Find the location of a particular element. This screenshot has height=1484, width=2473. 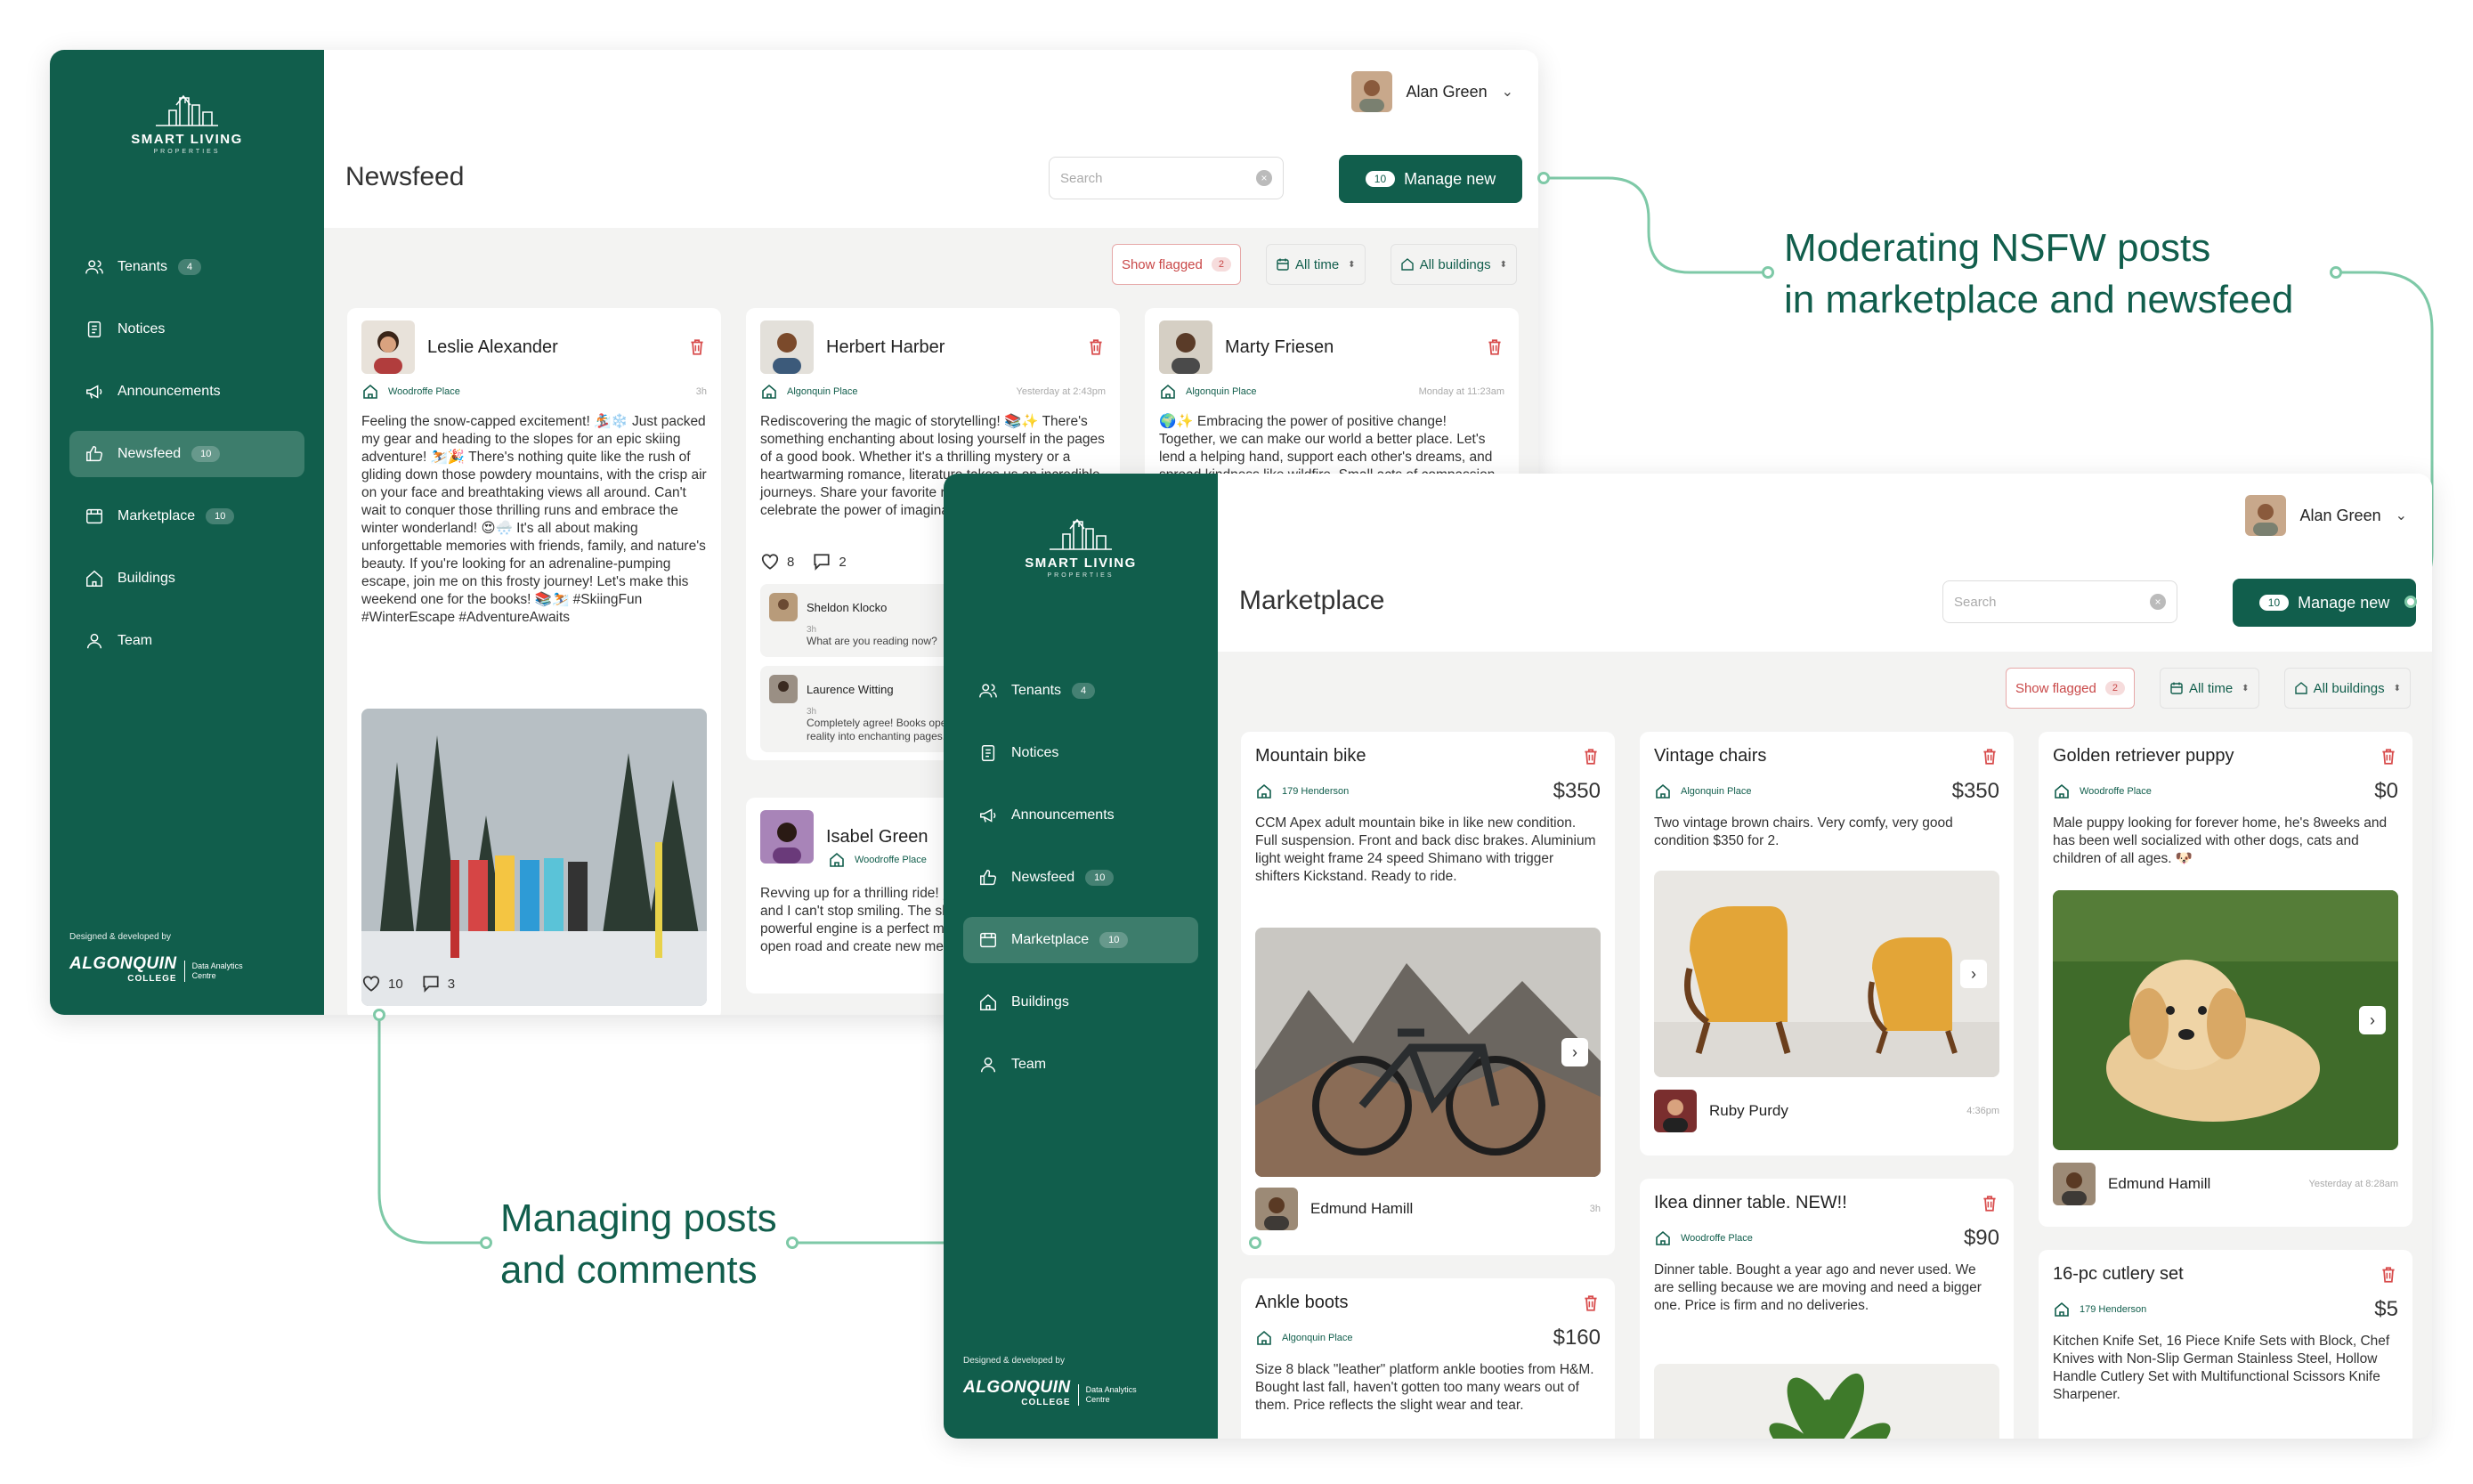

logo-subtext: PROPERTIES is located at coordinates (1081, 575).